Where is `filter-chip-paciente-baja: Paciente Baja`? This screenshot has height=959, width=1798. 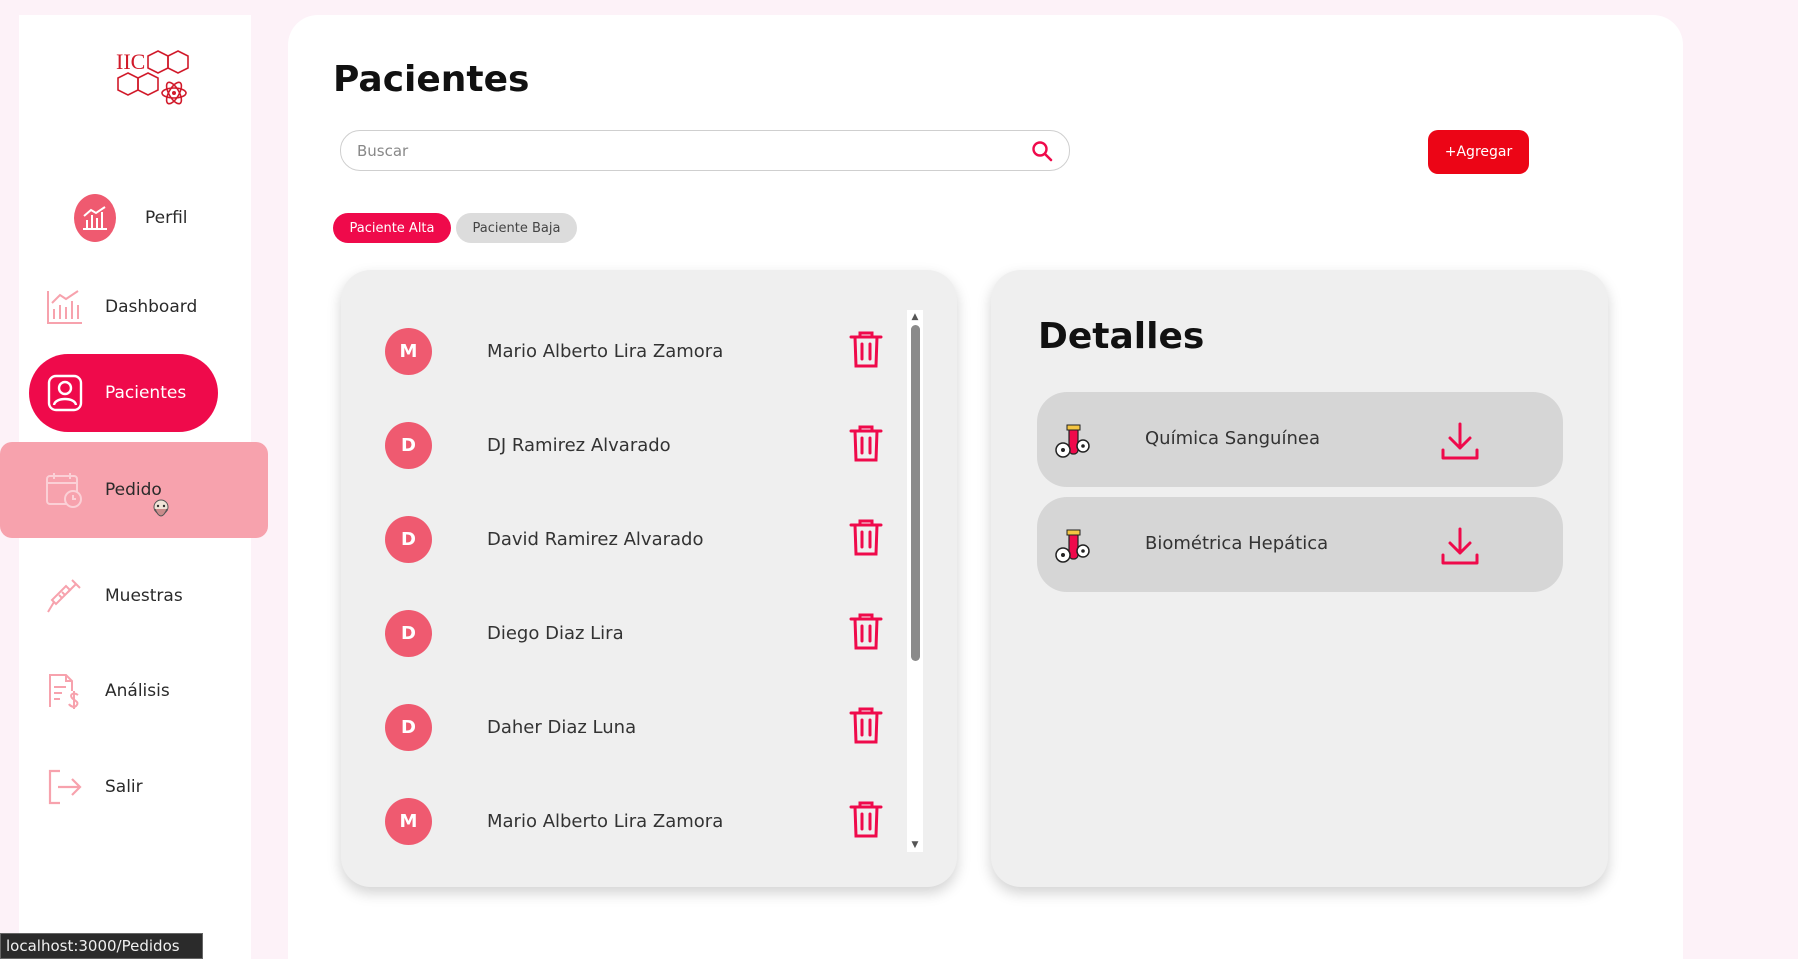 filter-chip-paciente-baja: Paciente Baja is located at coordinates (516, 228).